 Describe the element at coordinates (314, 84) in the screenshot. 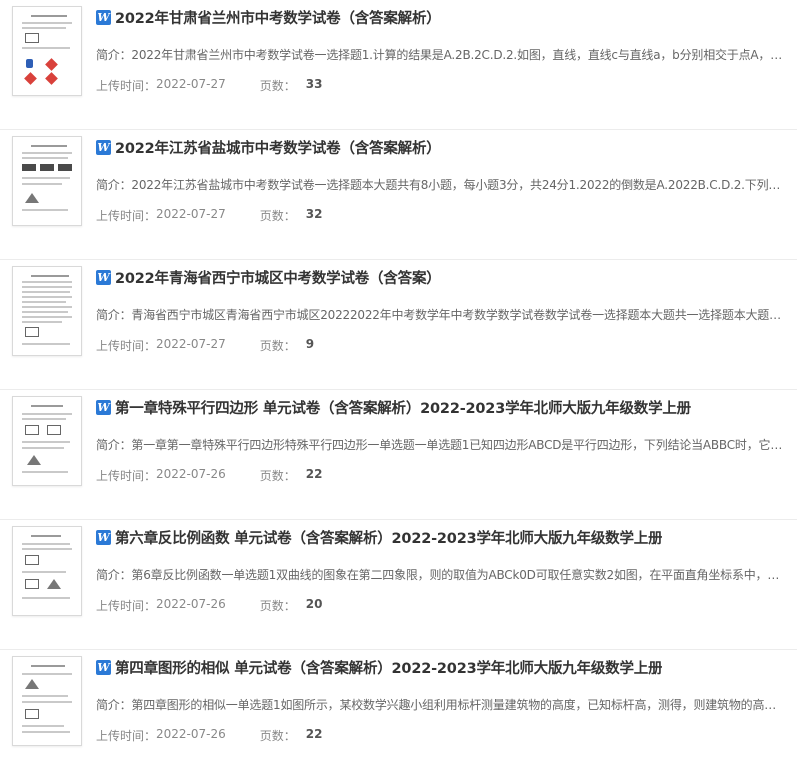

I see `page-count: 33` at that location.